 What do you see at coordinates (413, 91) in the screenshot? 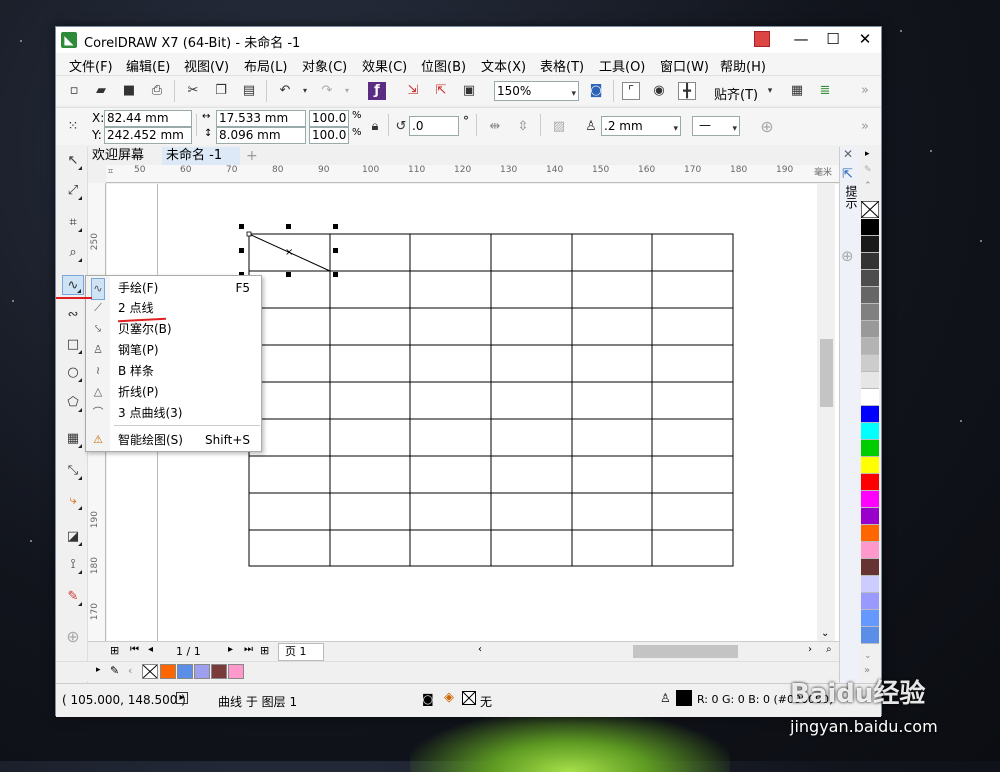
I see `import-icon: ⇲` at bounding box center [413, 91].